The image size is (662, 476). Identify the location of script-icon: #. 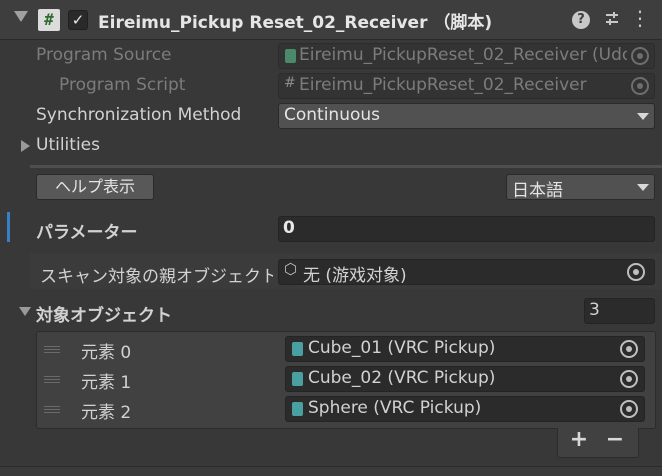
(49, 20).